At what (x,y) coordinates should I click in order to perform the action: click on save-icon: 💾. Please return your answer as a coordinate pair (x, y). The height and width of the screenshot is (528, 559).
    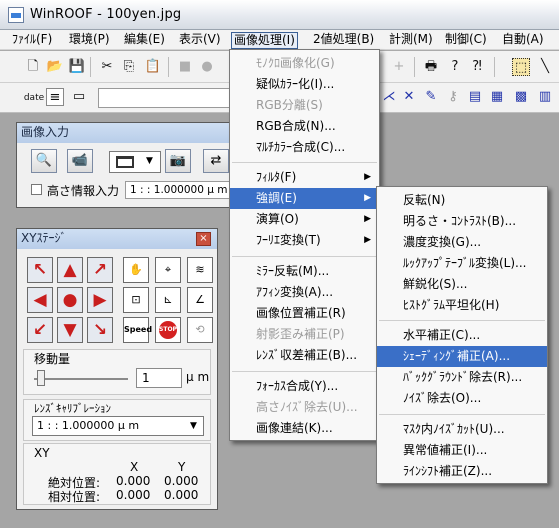
    Looking at the image, I should click on (77, 67).